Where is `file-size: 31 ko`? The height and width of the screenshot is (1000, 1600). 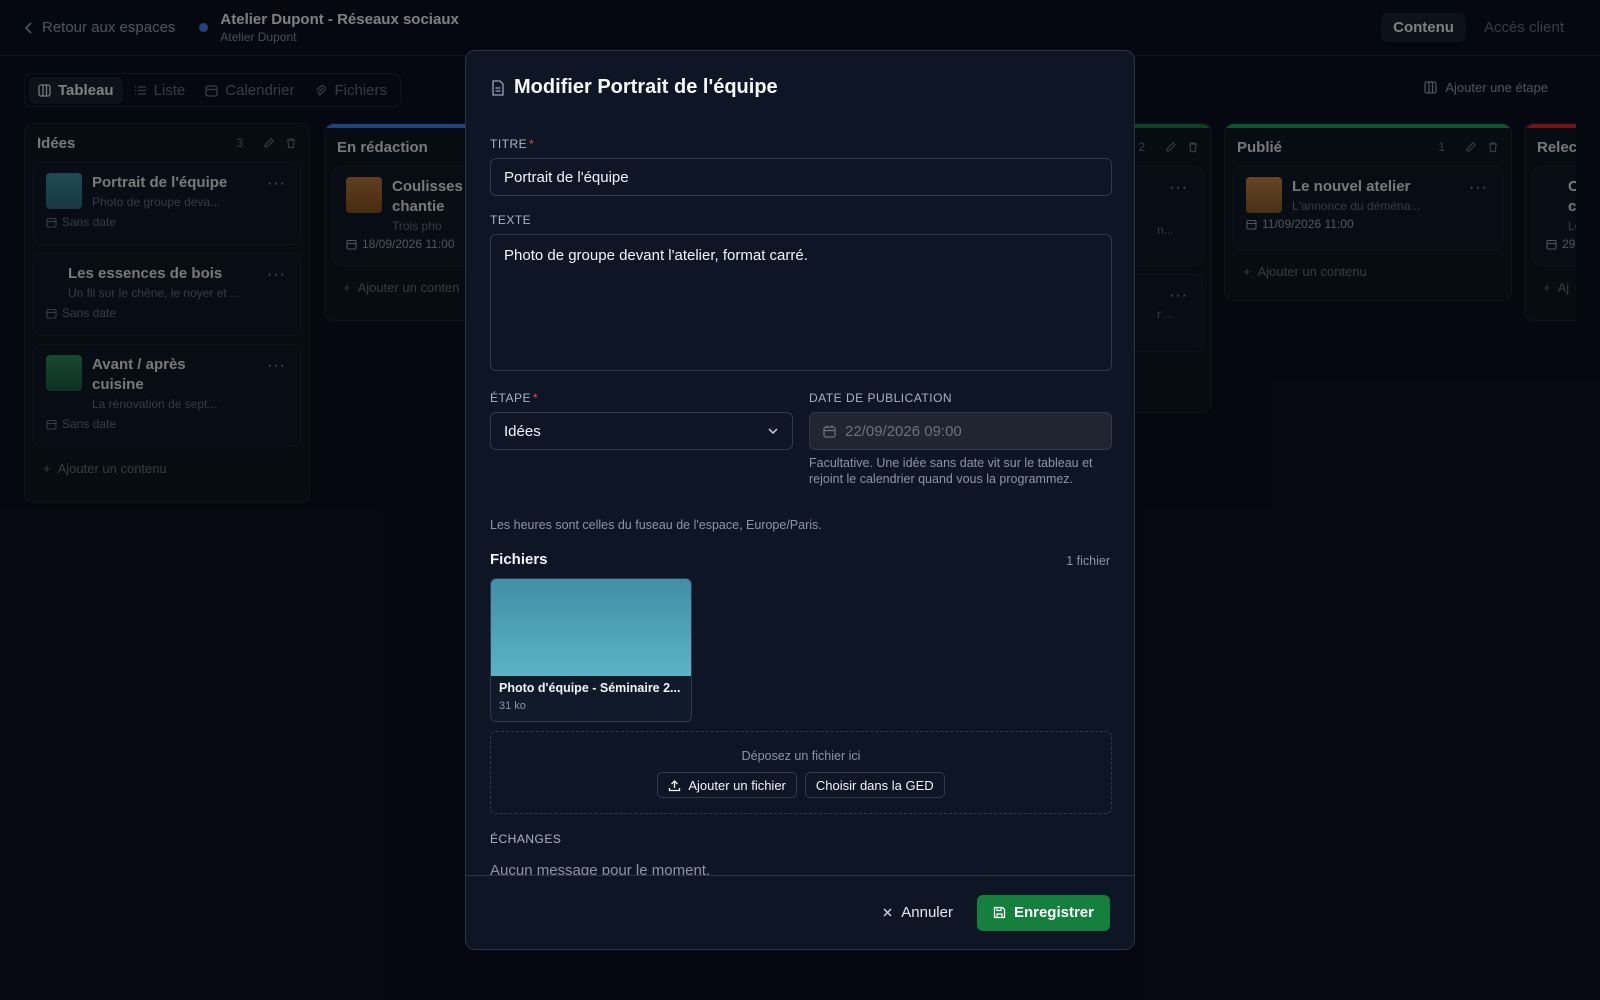 file-size: 31 ko is located at coordinates (512, 706).